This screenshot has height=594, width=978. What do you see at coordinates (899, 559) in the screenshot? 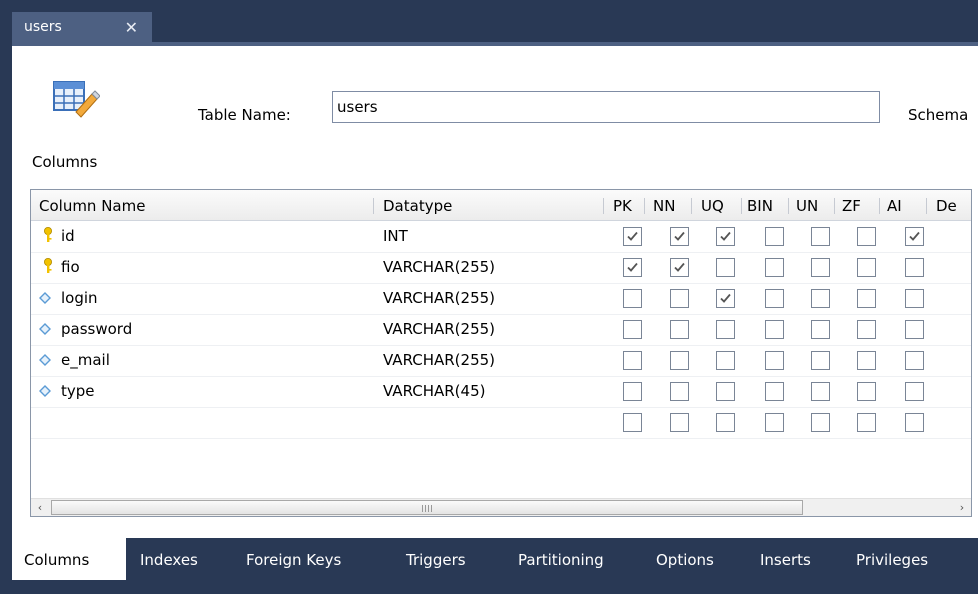
I see `tab-privileges: Privileges` at bounding box center [899, 559].